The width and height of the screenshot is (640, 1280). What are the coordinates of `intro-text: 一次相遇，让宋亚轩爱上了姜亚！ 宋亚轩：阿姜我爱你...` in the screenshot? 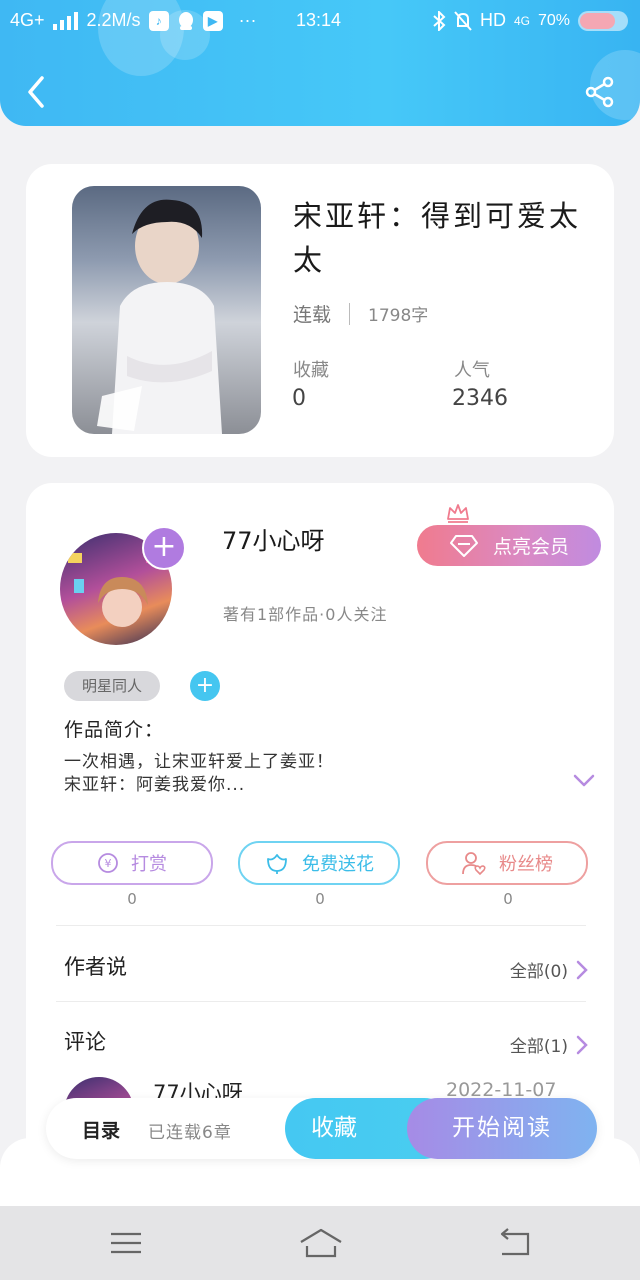 It's located at (199, 773).